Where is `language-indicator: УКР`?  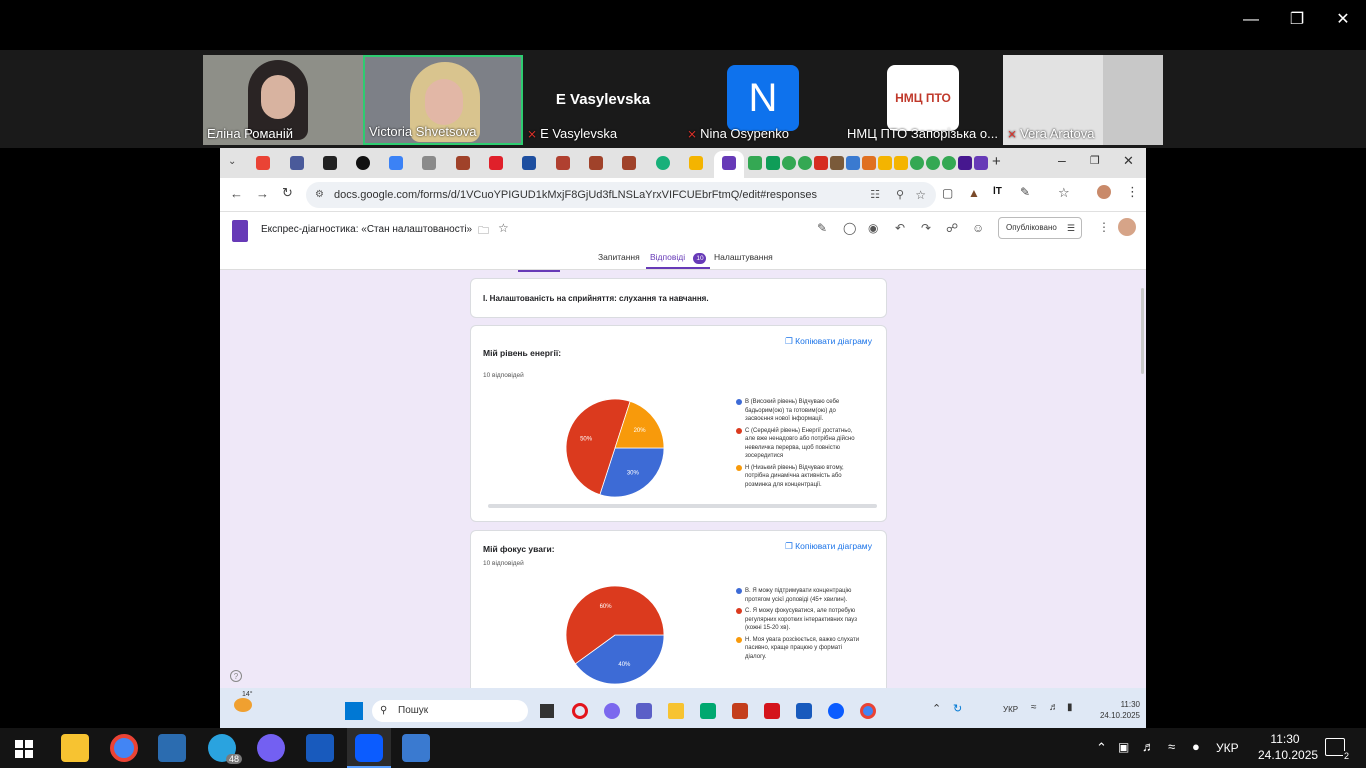
language-indicator: УКР is located at coordinates (1227, 748).